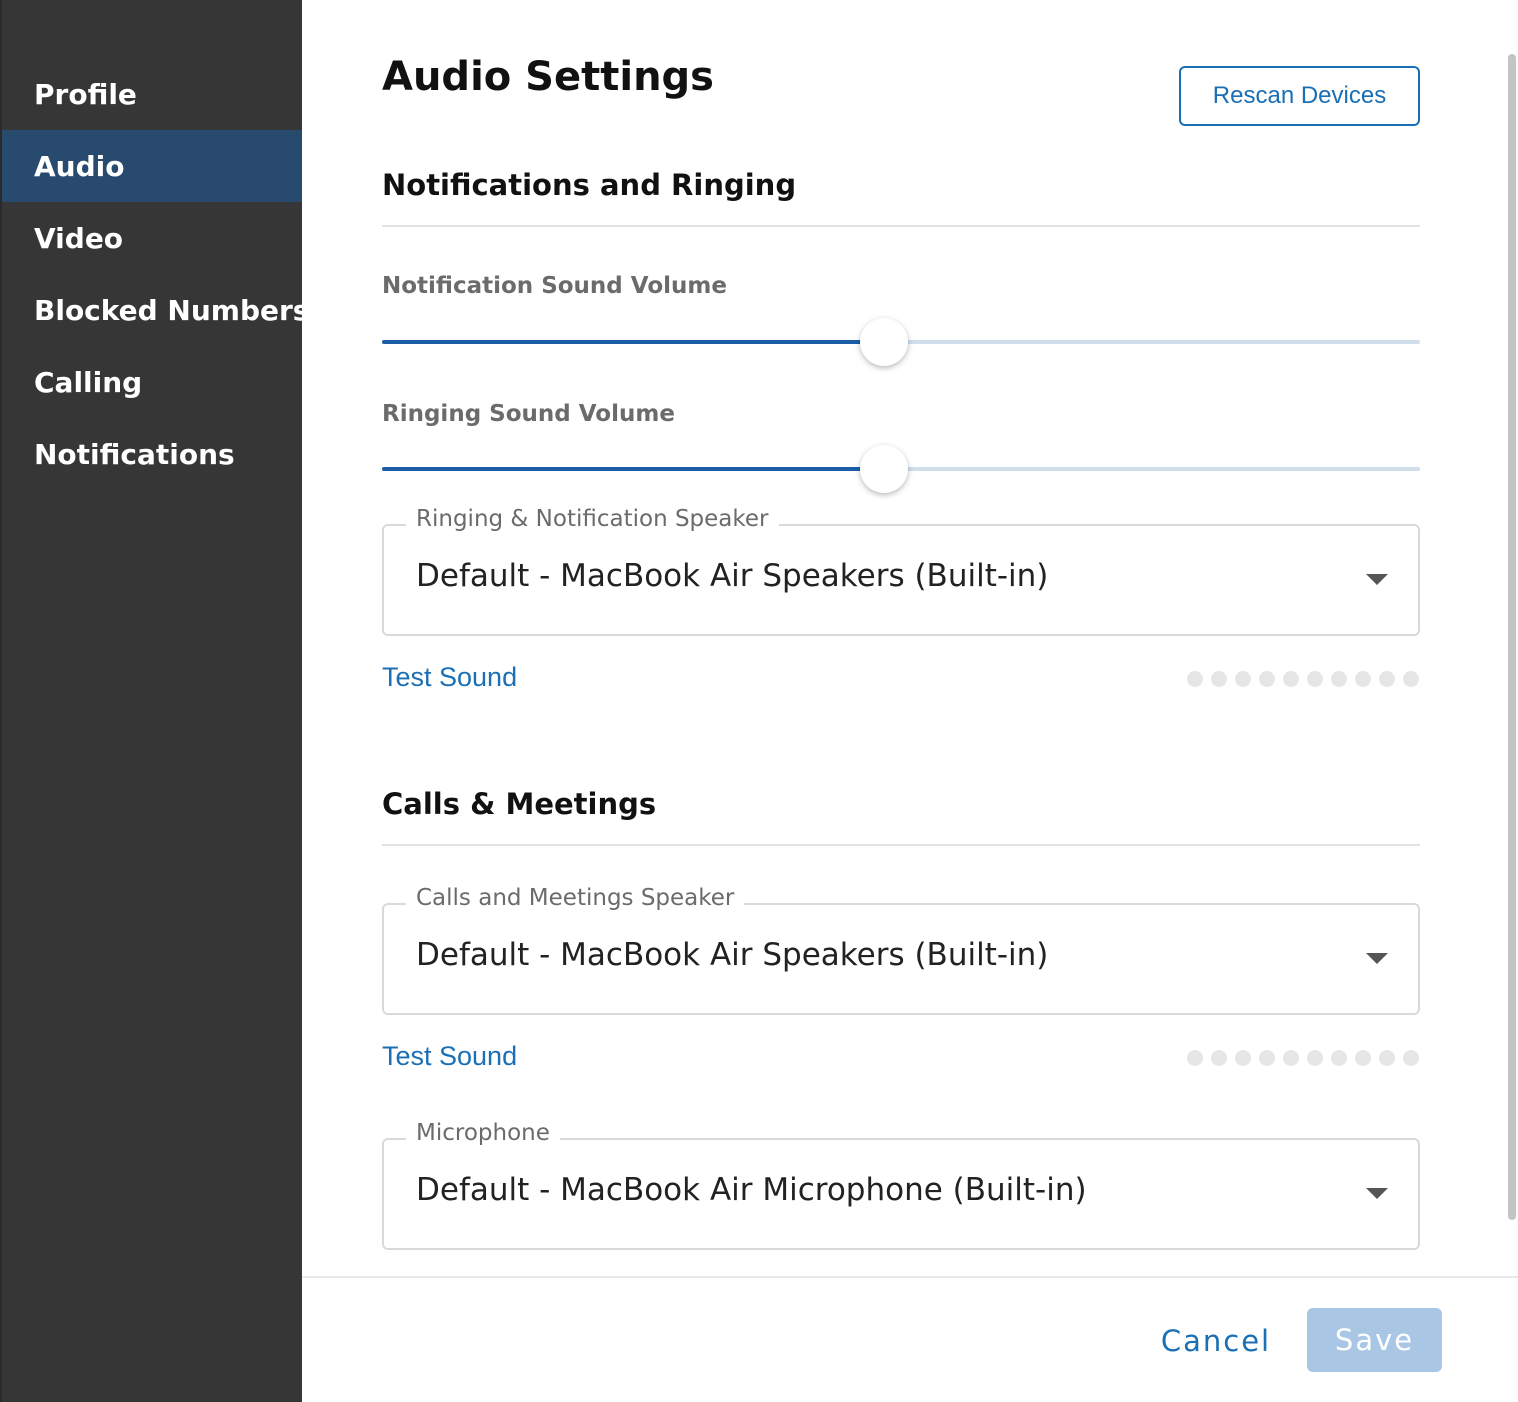 The height and width of the screenshot is (1402, 1518). Describe the element at coordinates (1512, 637) in the screenshot. I see `scrollbar` at that location.